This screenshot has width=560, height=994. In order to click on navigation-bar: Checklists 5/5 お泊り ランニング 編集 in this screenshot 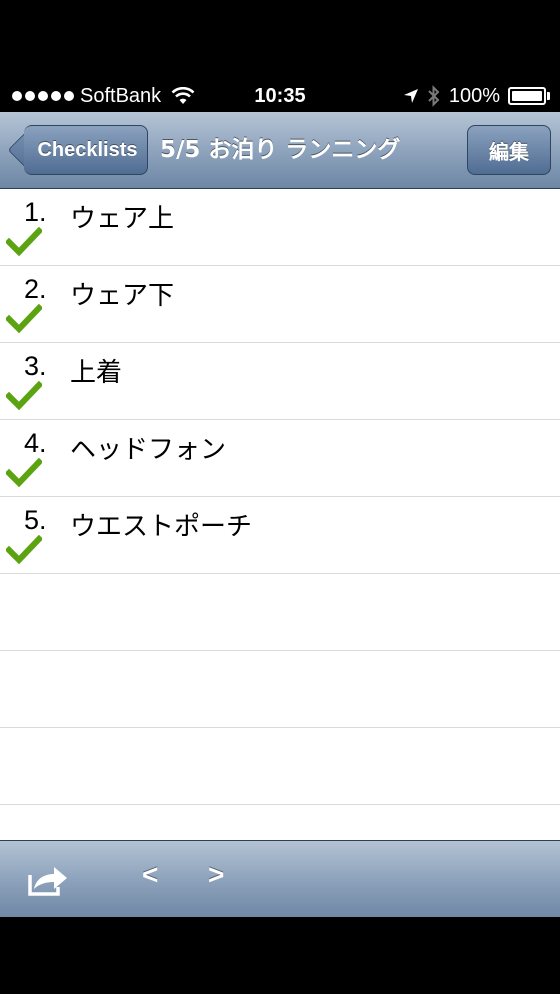, I will do `click(280, 150)`.